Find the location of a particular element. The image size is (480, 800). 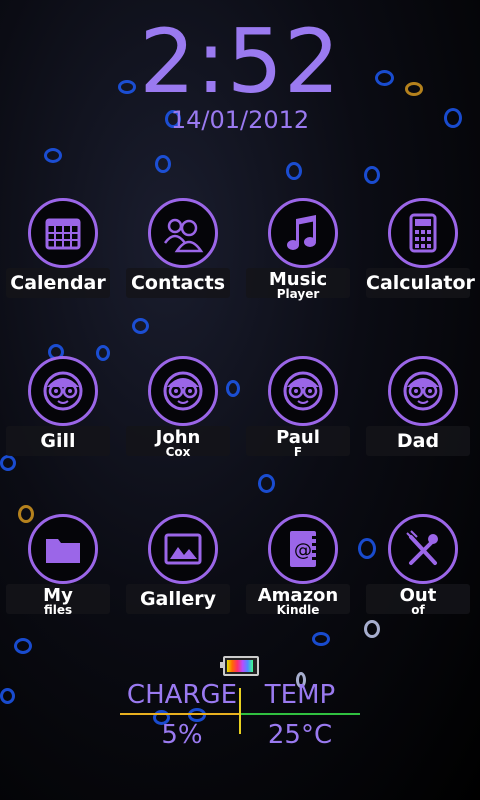

utensils-icon is located at coordinates (423, 549).